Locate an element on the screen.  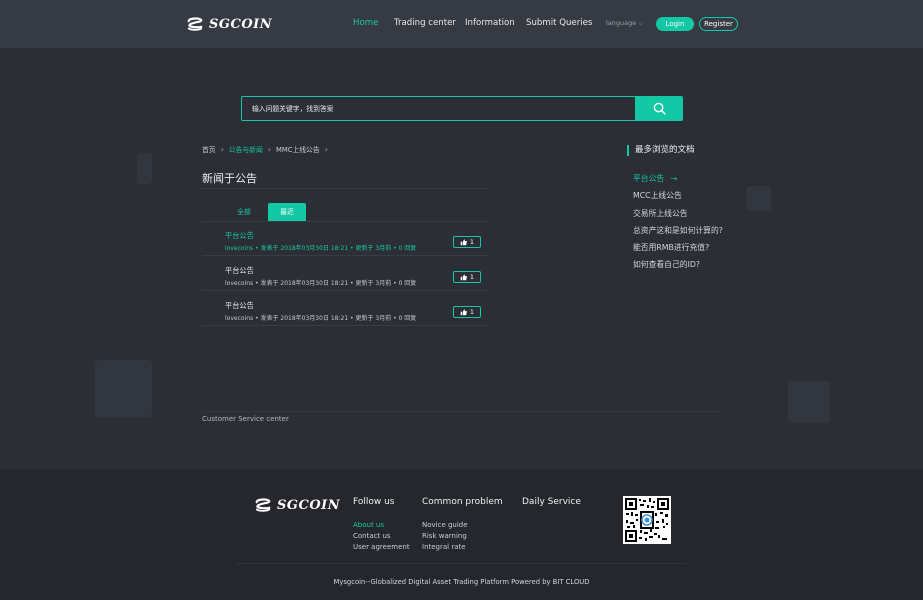
brand-logo: SGCOIN is located at coordinates (229, 24).